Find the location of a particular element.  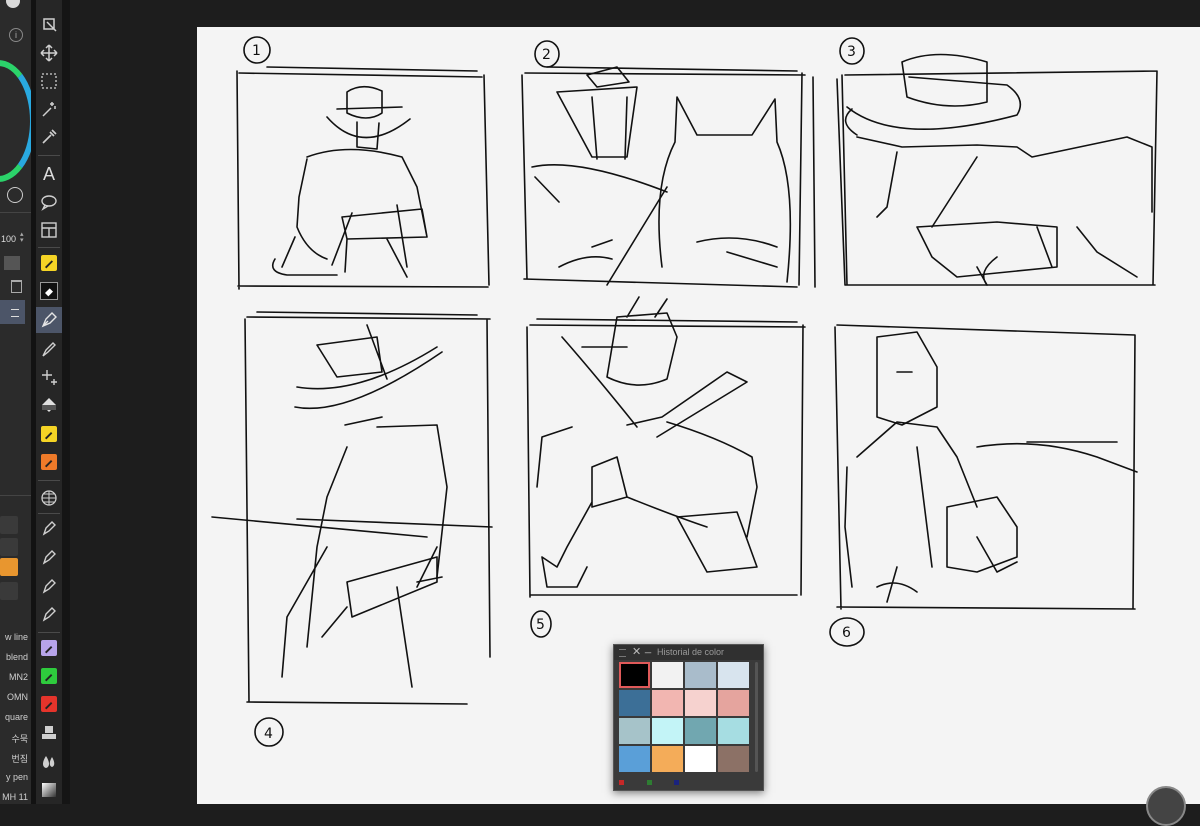

stamp-icon is located at coordinates (49, 732).